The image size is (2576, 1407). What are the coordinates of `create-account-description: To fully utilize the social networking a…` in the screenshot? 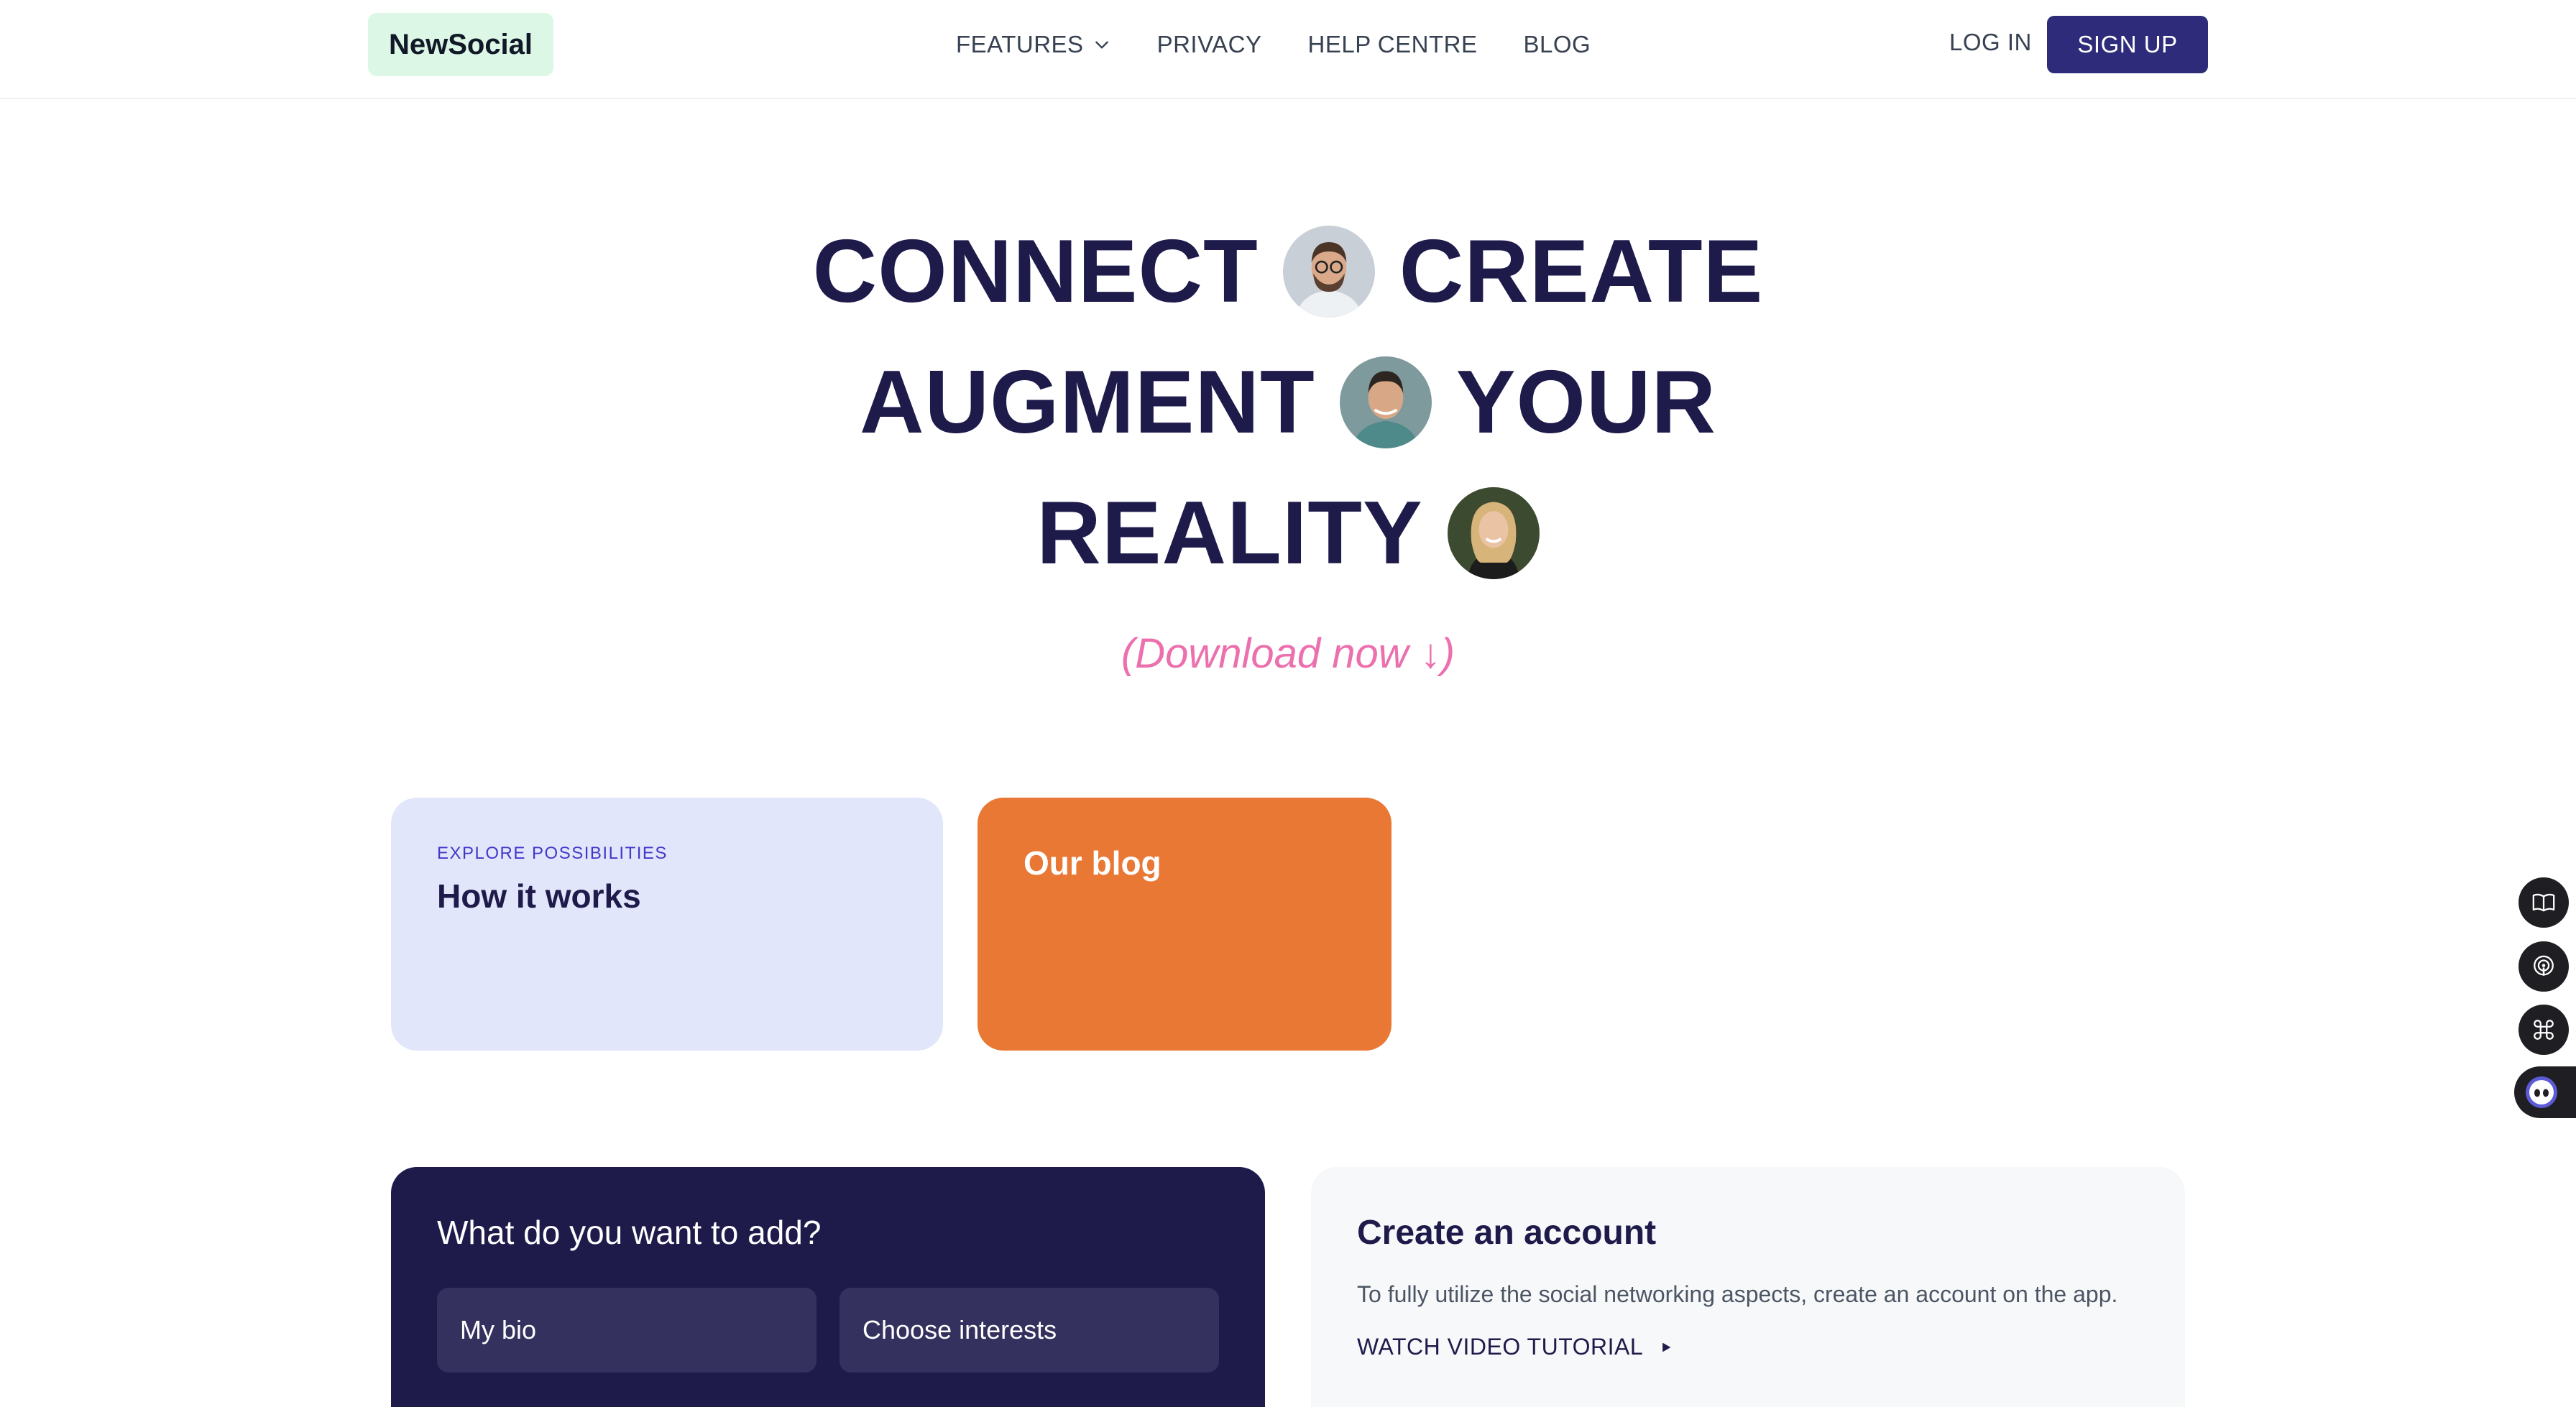 It's located at (1737, 1294).